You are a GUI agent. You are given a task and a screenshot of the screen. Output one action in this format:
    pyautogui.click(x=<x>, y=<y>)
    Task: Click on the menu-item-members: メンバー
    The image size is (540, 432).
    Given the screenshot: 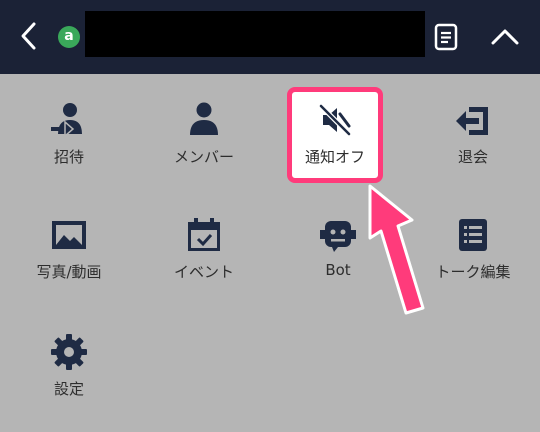 What is the action you would take?
    pyautogui.click(x=204, y=150)
    